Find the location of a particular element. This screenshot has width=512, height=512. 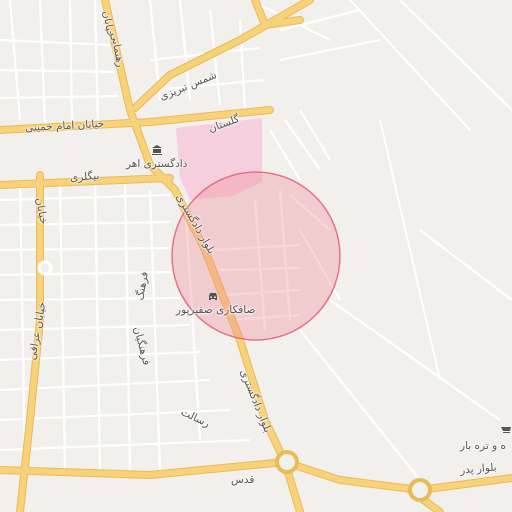

label-safkari-safirpour: صافکاری صفیرپور is located at coordinates (216, 310).